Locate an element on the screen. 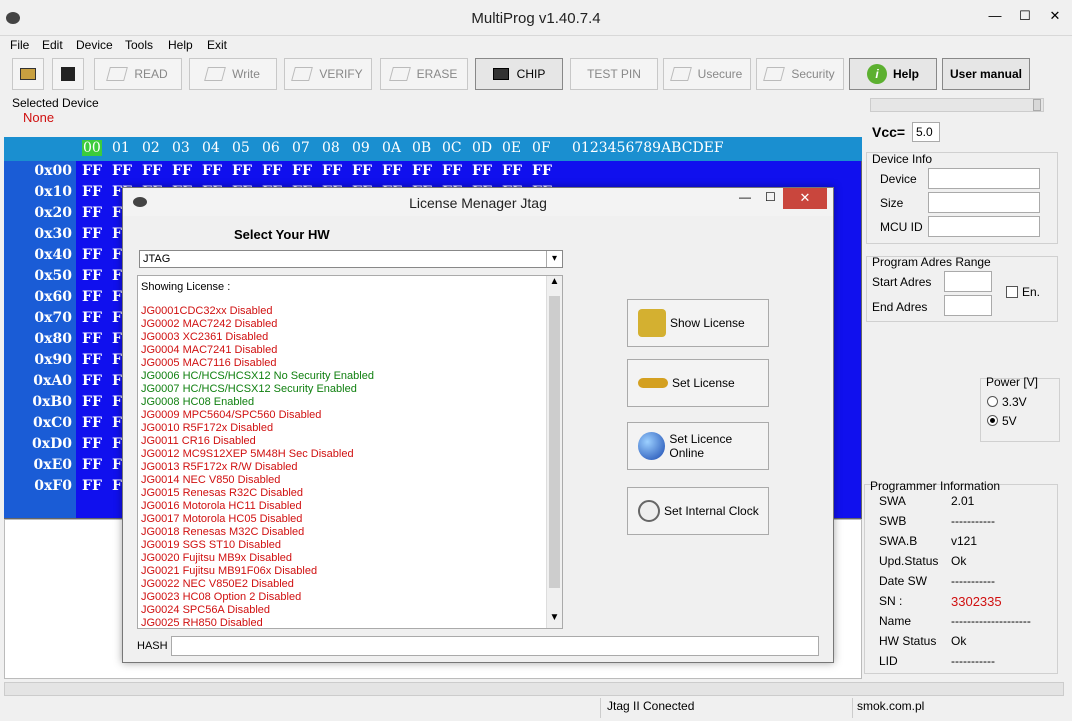  selected-device-value: None is located at coordinates (39, 117).